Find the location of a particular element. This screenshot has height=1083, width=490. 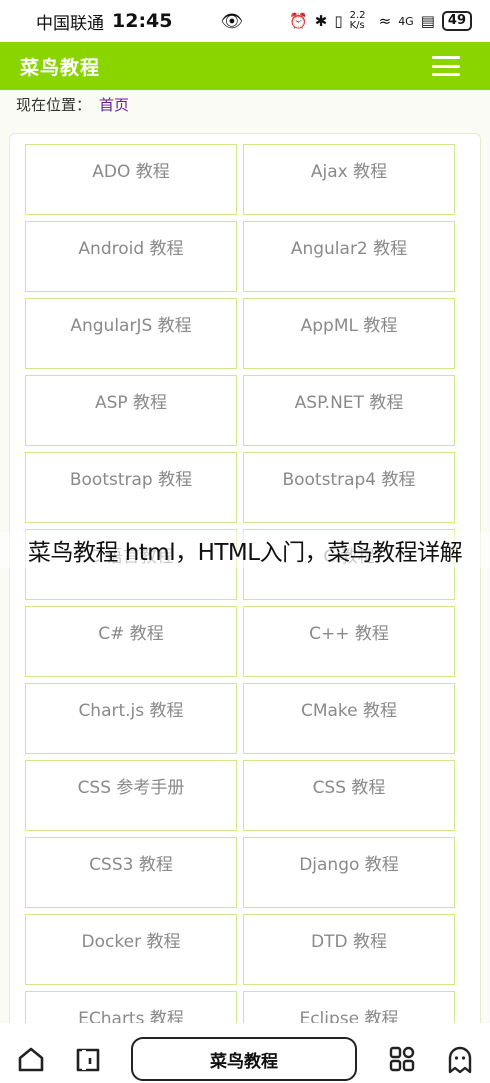

breadcrumb: 现在位置： 首页 is located at coordinates (72, 104).